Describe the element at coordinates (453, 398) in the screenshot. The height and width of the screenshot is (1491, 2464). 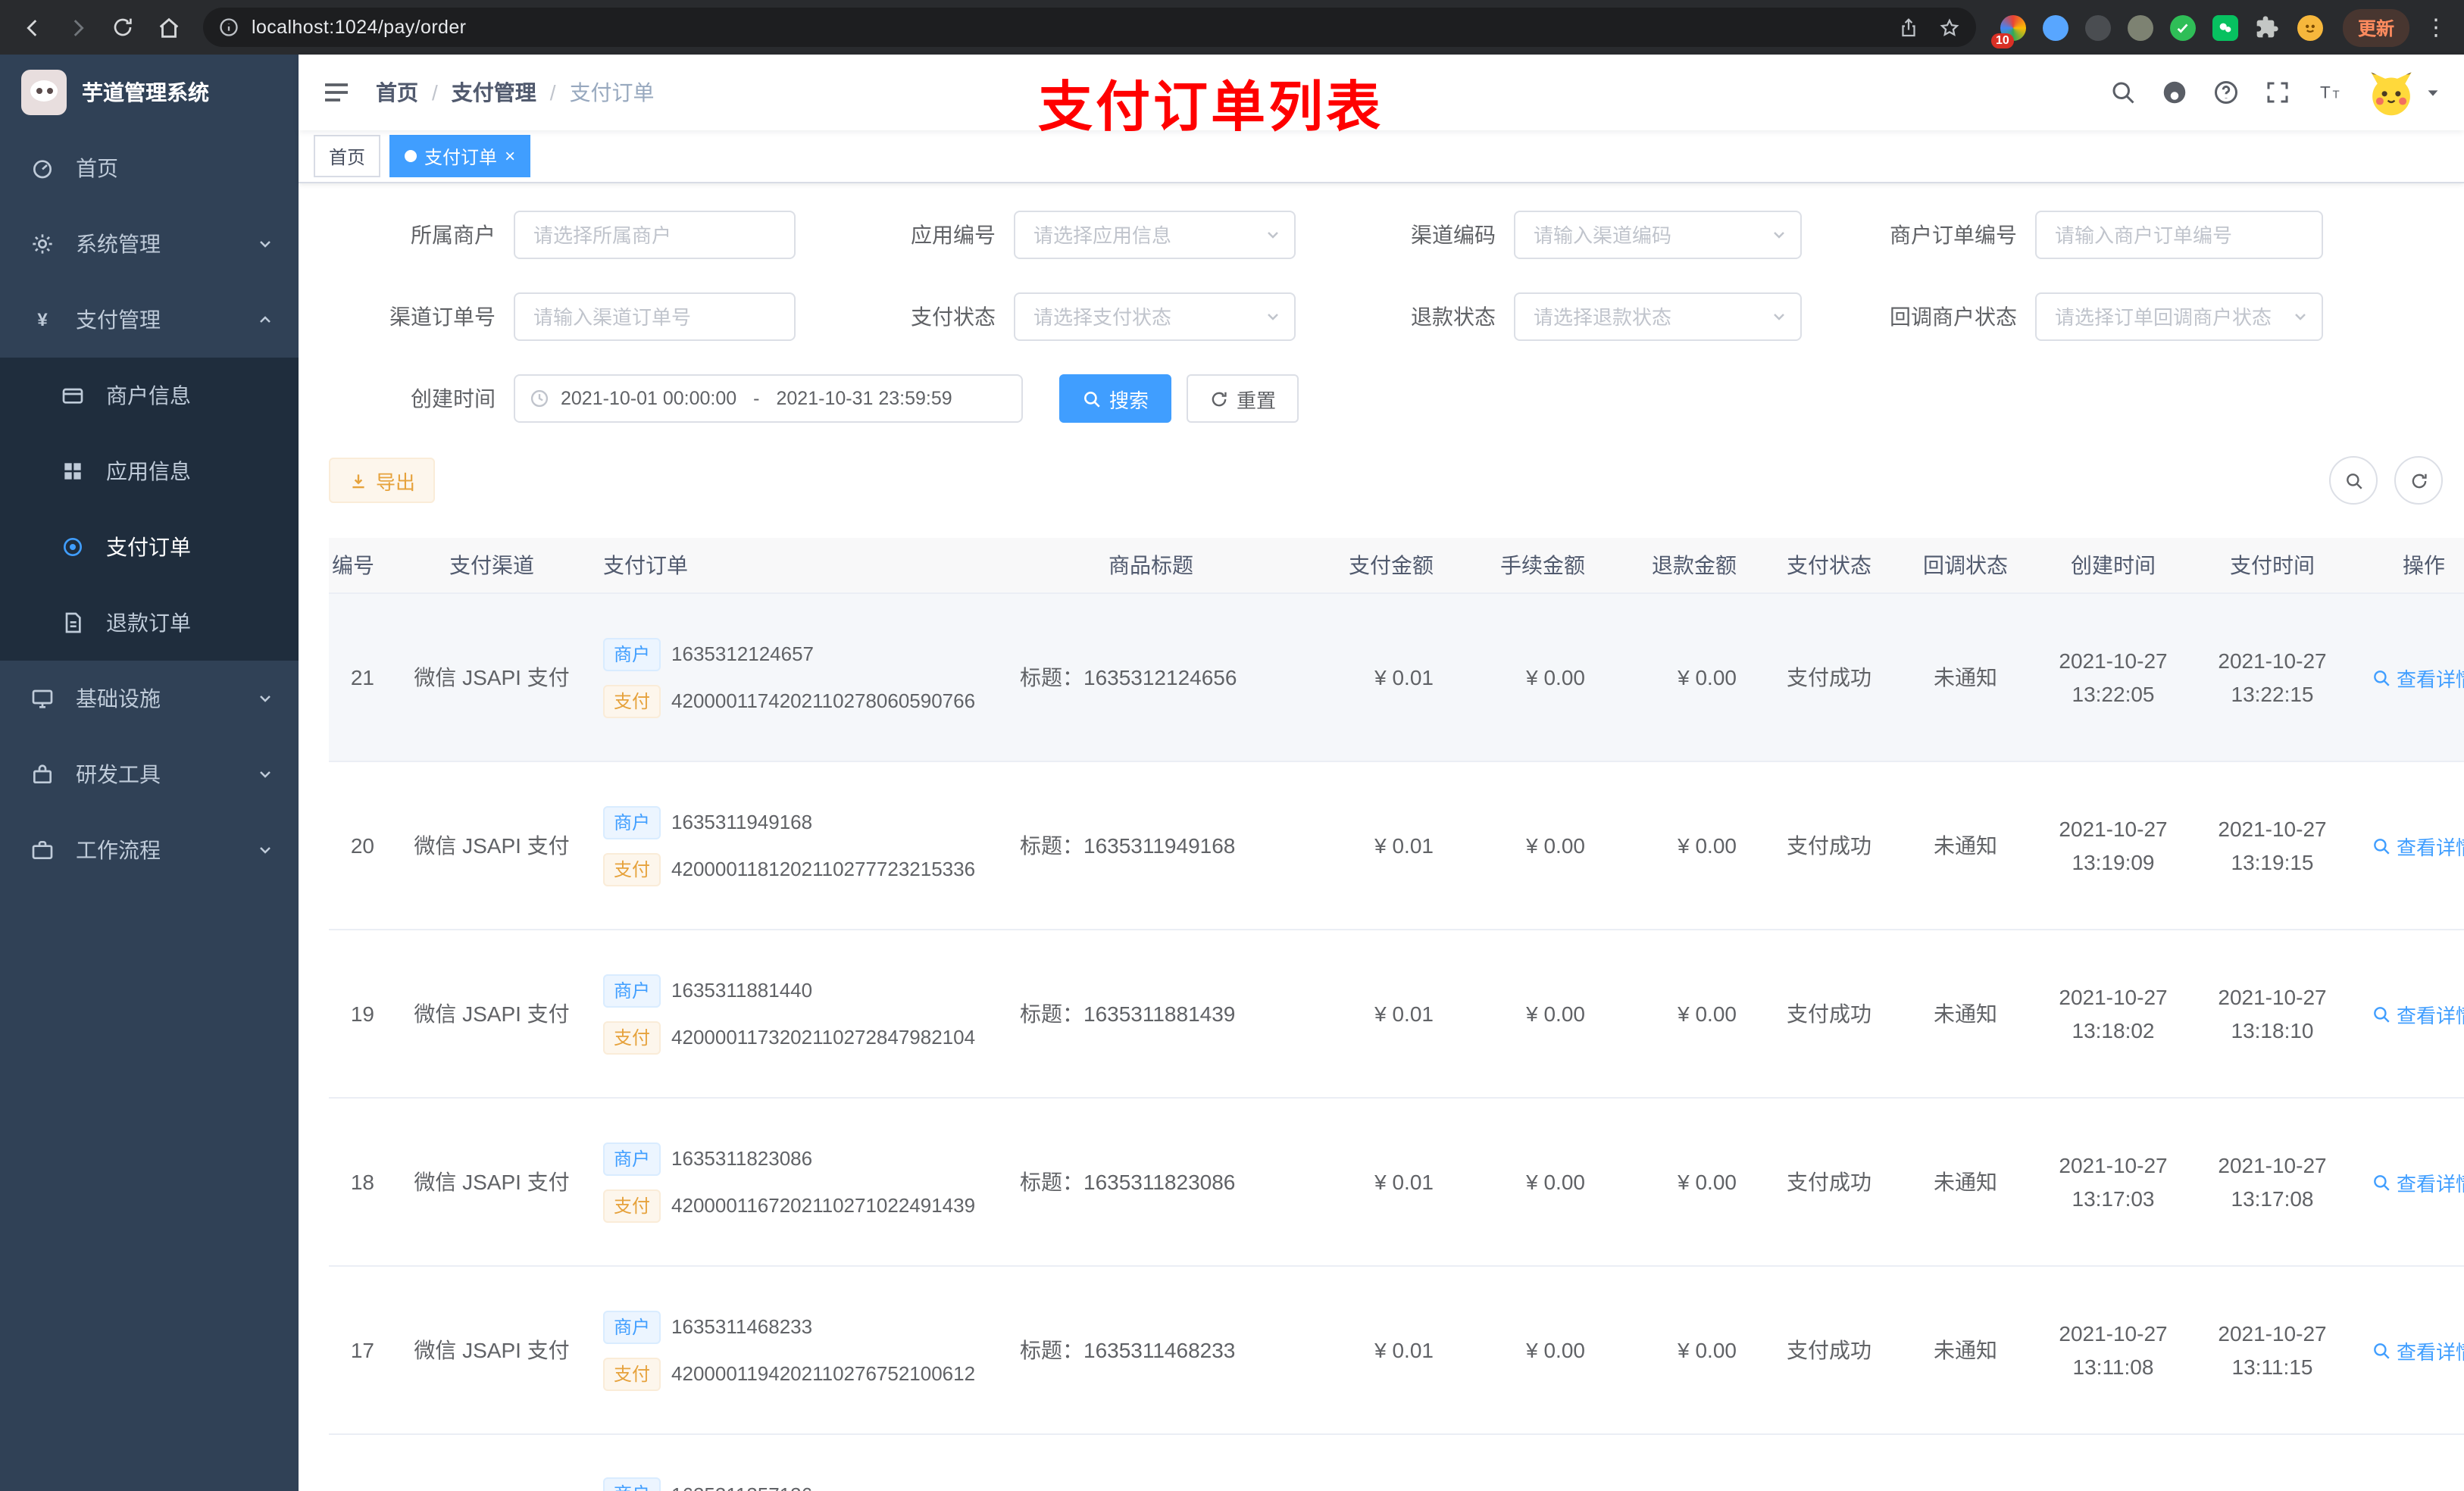
I see `filter-label: 创建时间` at that location.